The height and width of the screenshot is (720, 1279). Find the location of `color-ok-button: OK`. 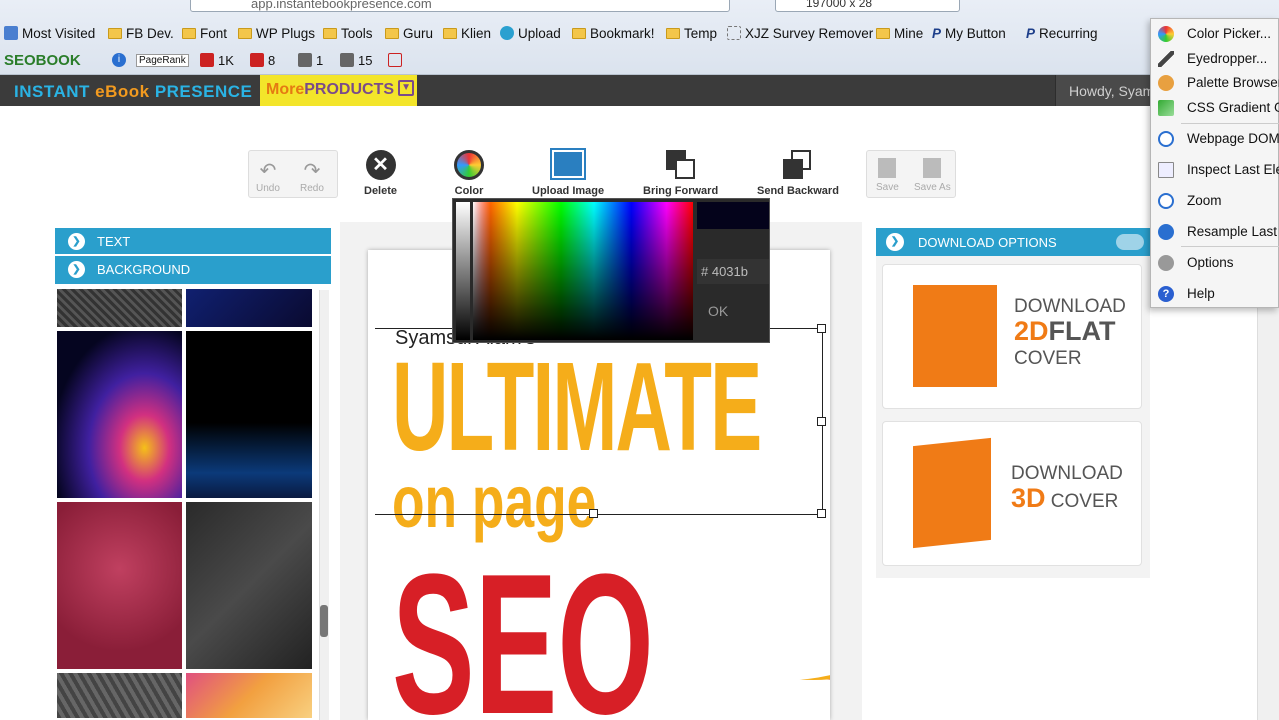

color-ok-button: OK is located at coordinates (718, 311).